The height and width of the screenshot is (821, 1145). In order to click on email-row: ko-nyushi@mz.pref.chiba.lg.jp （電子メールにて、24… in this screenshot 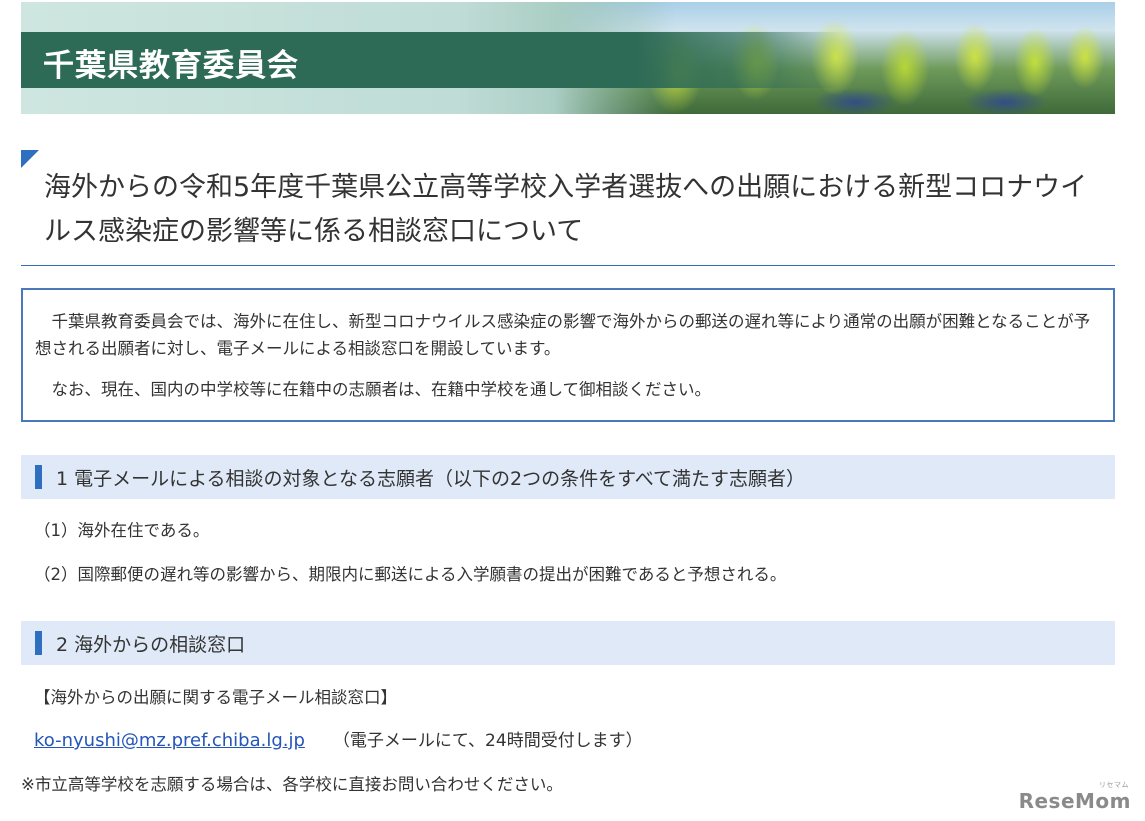, I will do `click(338, 741)`.